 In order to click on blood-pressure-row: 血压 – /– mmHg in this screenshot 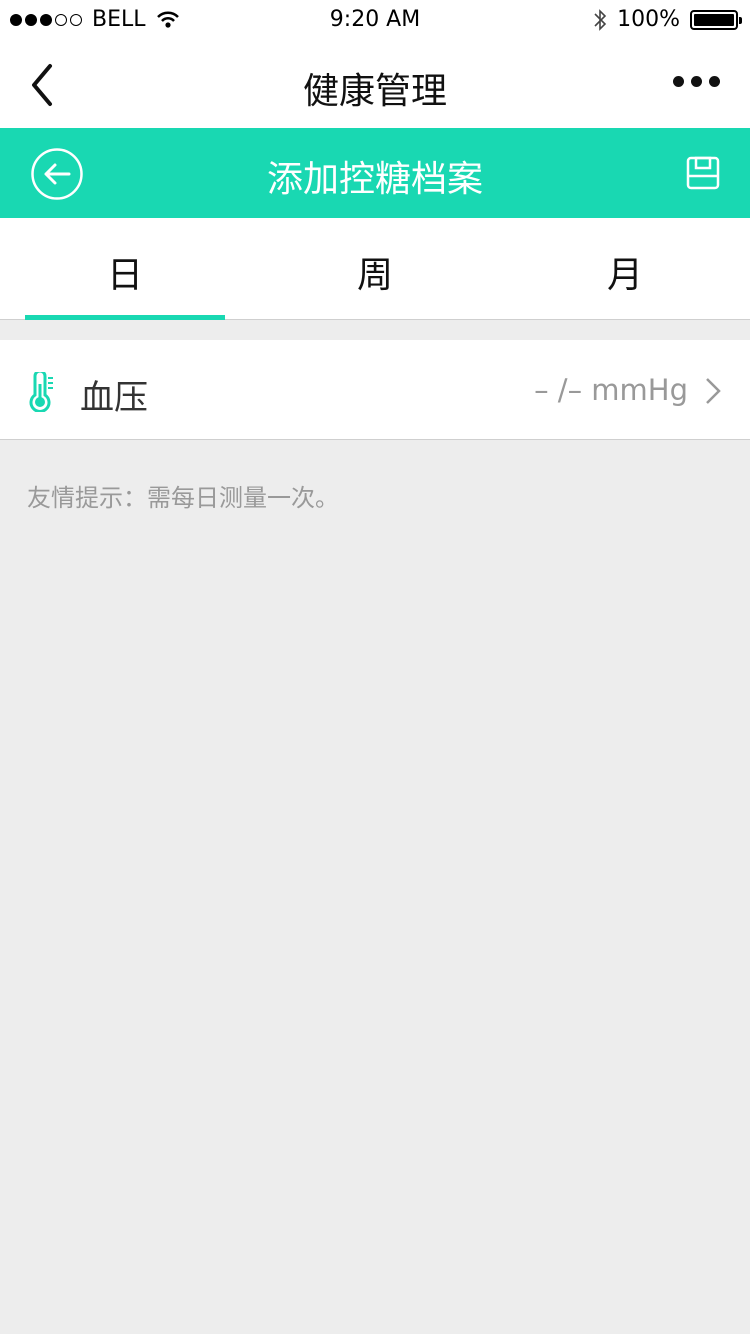, I will do `click(375, 390)`.